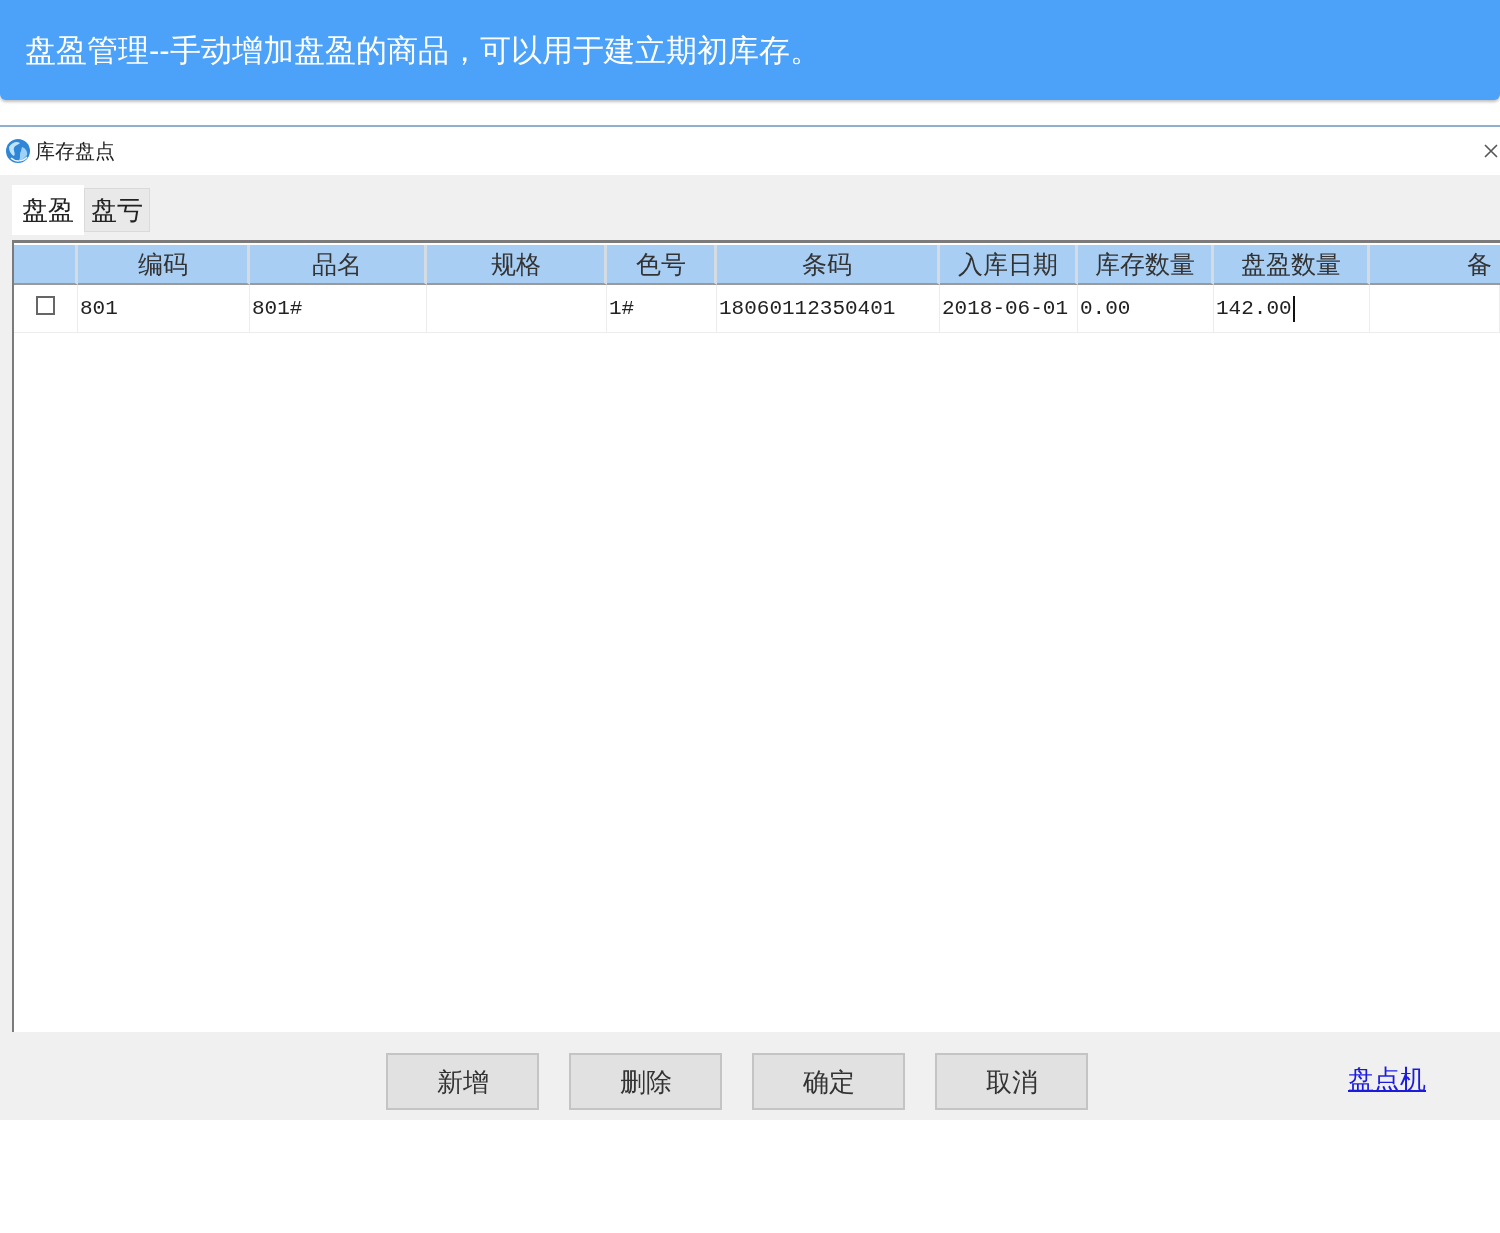 The height and width of the screenshot is (1233, 1500). Describe the element at coordinates (1292, 265) in the screenshot. I see `column-header: 盘盈数量` at that location.